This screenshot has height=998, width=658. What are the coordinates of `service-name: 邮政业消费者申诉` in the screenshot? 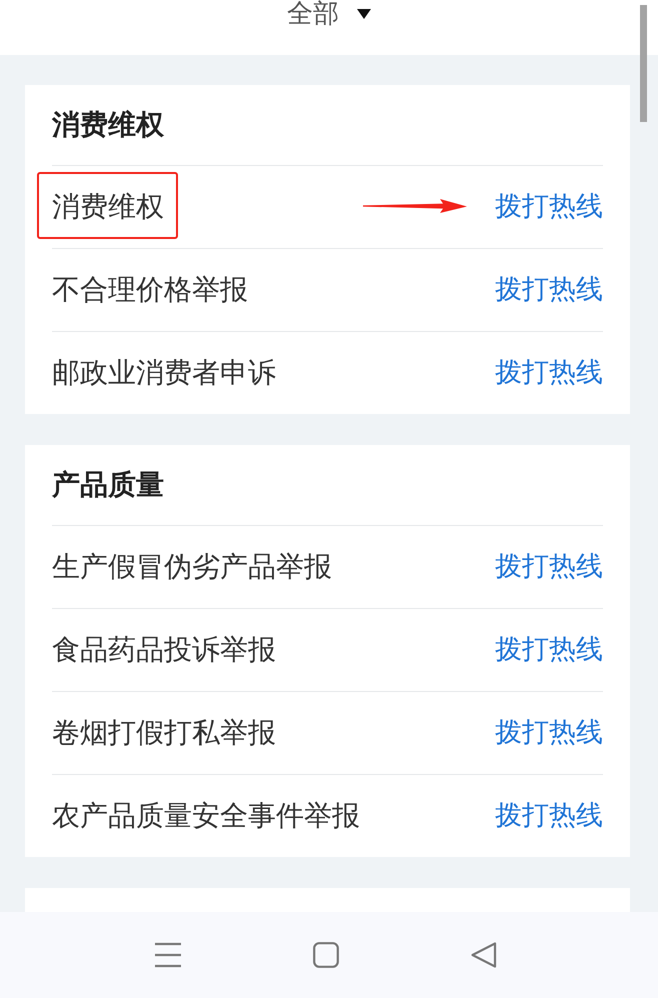 It's located at (164, 373).